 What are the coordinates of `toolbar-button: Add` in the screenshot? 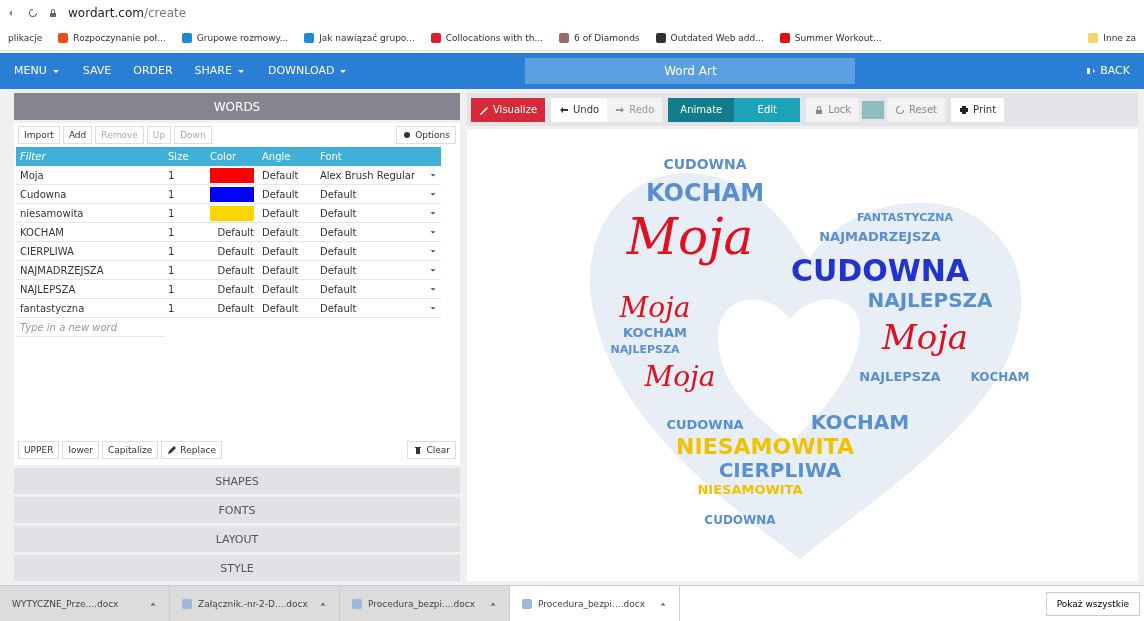 It's located at (77, 135).